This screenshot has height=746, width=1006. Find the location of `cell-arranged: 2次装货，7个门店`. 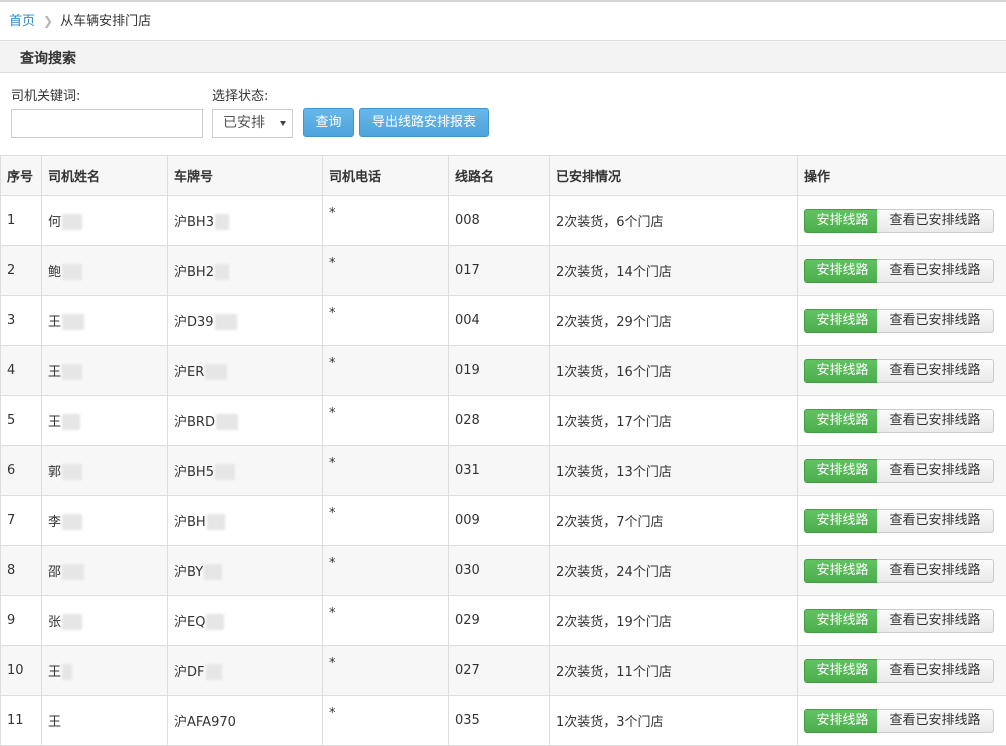

cell-arranged: 2次装货，7个门店 is located at coordinates (674, 521).